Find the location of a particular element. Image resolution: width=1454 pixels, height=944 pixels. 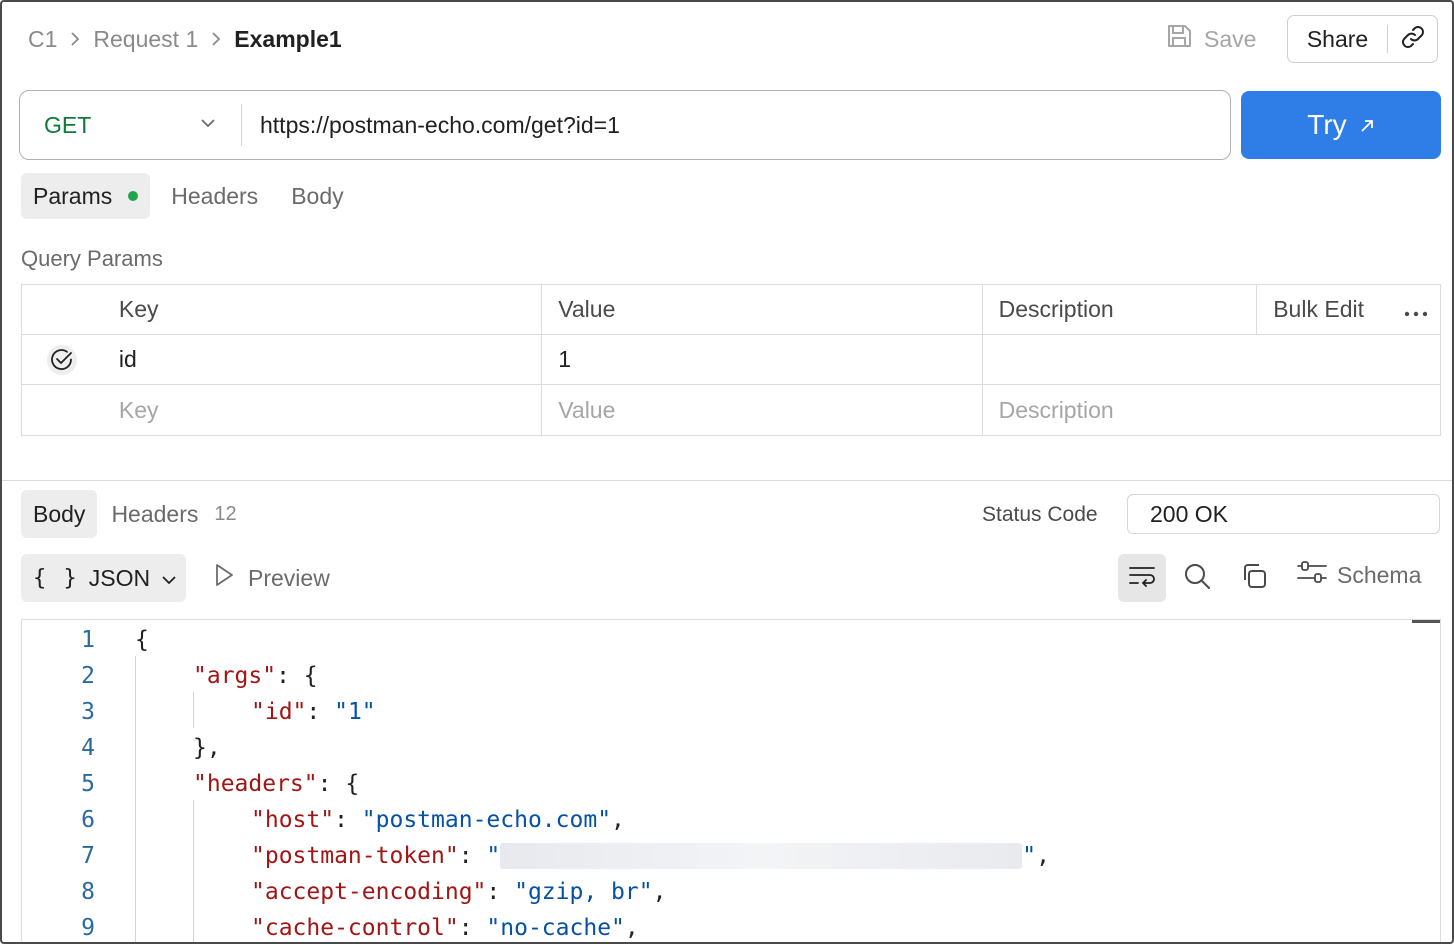

method-select: GET is located at coordinates (131, 125).